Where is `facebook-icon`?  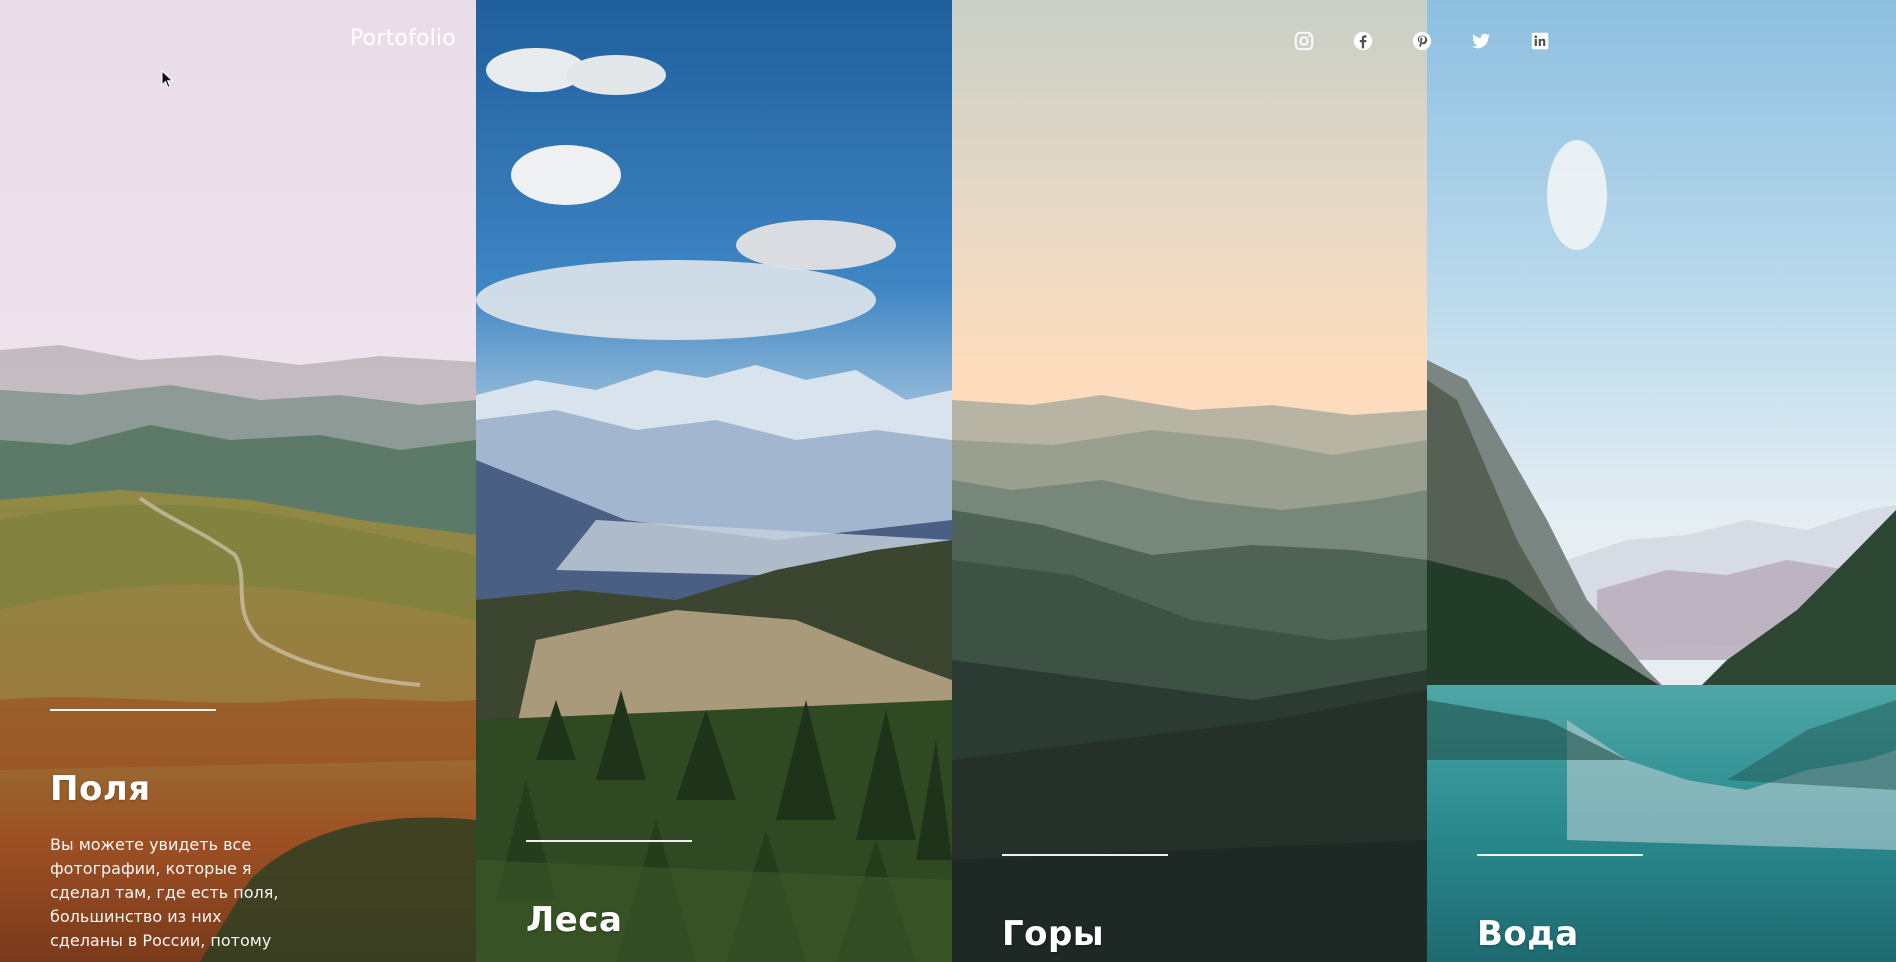
facebook-icon is located at coordinates (1363, 41).